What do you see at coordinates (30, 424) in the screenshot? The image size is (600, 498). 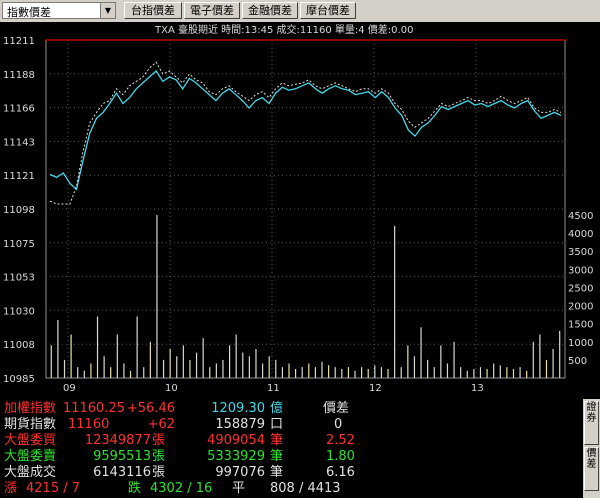 I see `stat-label: 期貨指數` at bounding box center [30, 424].